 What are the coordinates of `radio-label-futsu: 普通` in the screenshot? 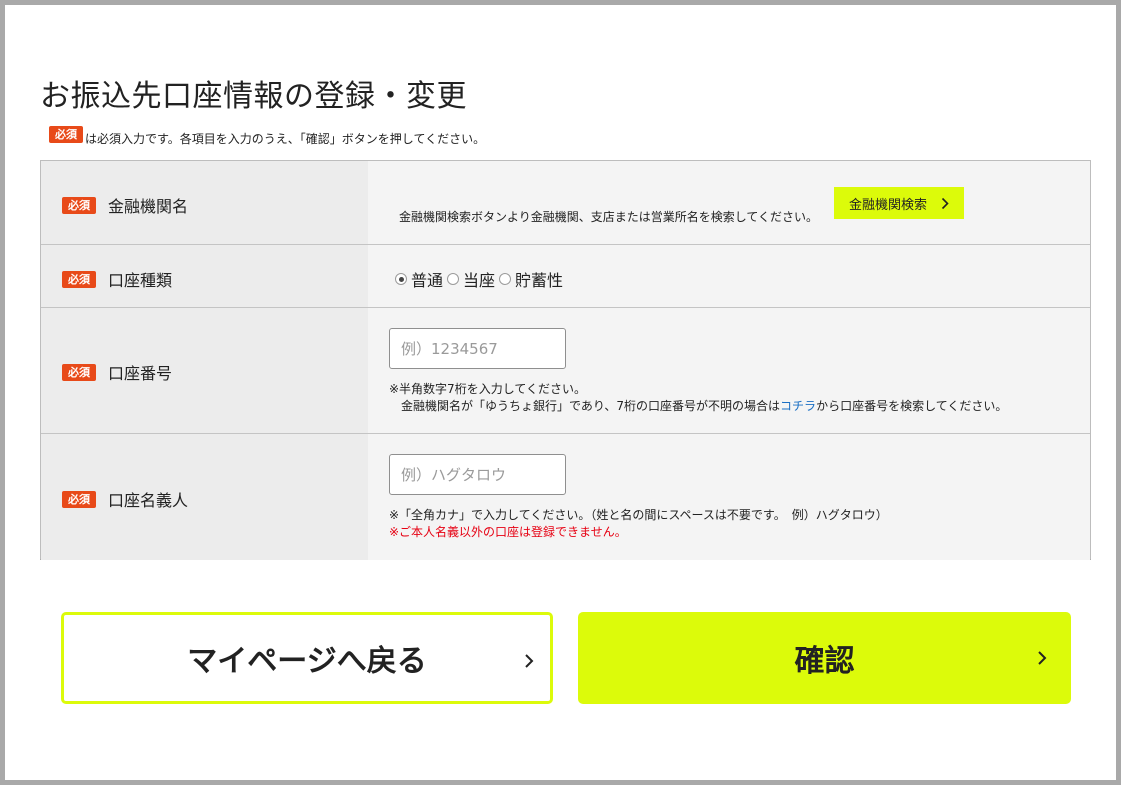 It's located at (427, 280).